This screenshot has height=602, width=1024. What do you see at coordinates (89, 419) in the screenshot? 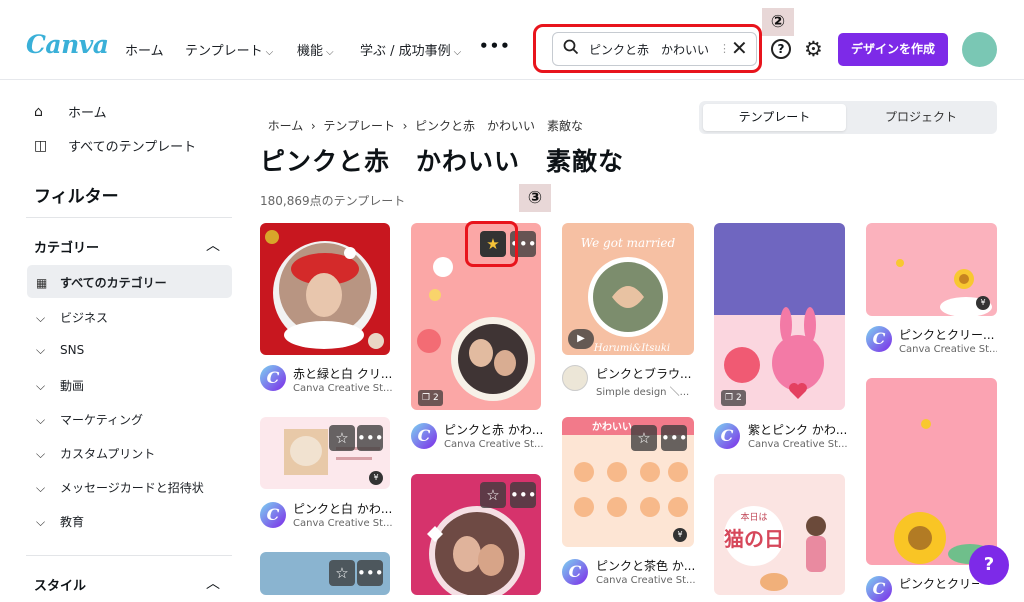
I see `category-marketing: ⌵ マーケティング` at bounding box center [89, 419].